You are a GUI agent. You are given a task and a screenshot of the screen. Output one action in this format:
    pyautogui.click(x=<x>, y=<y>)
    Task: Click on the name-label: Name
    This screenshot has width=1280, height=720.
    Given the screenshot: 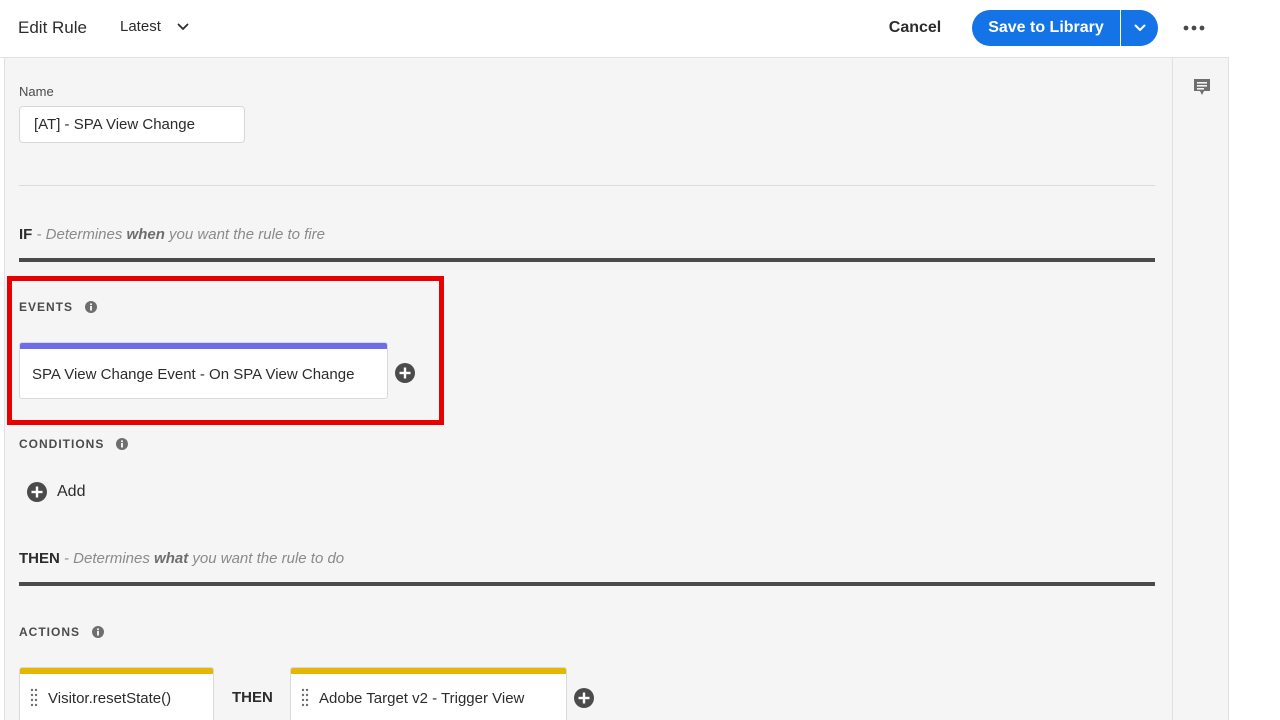 What is the action you would take?
    pyautogui.click(x=36, y=91)
    